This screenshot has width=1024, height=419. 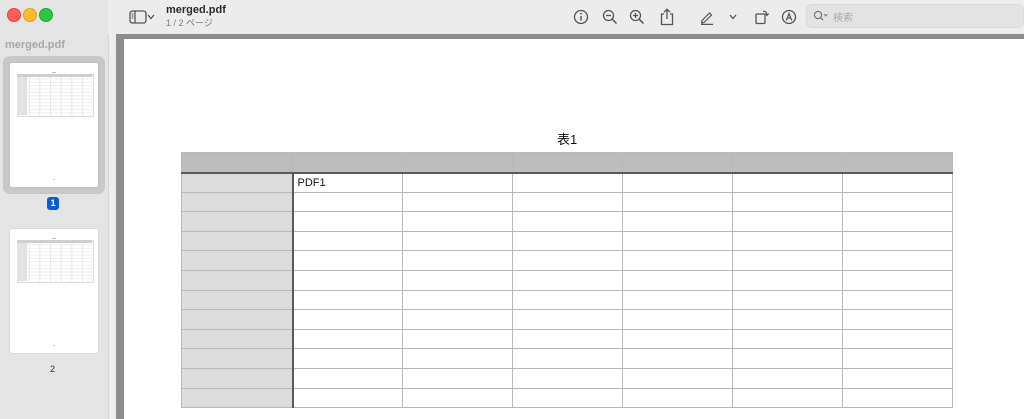 I want to click on thumbnail-sidebar: merged.pdf 1 2, so click(x=54, y=209).